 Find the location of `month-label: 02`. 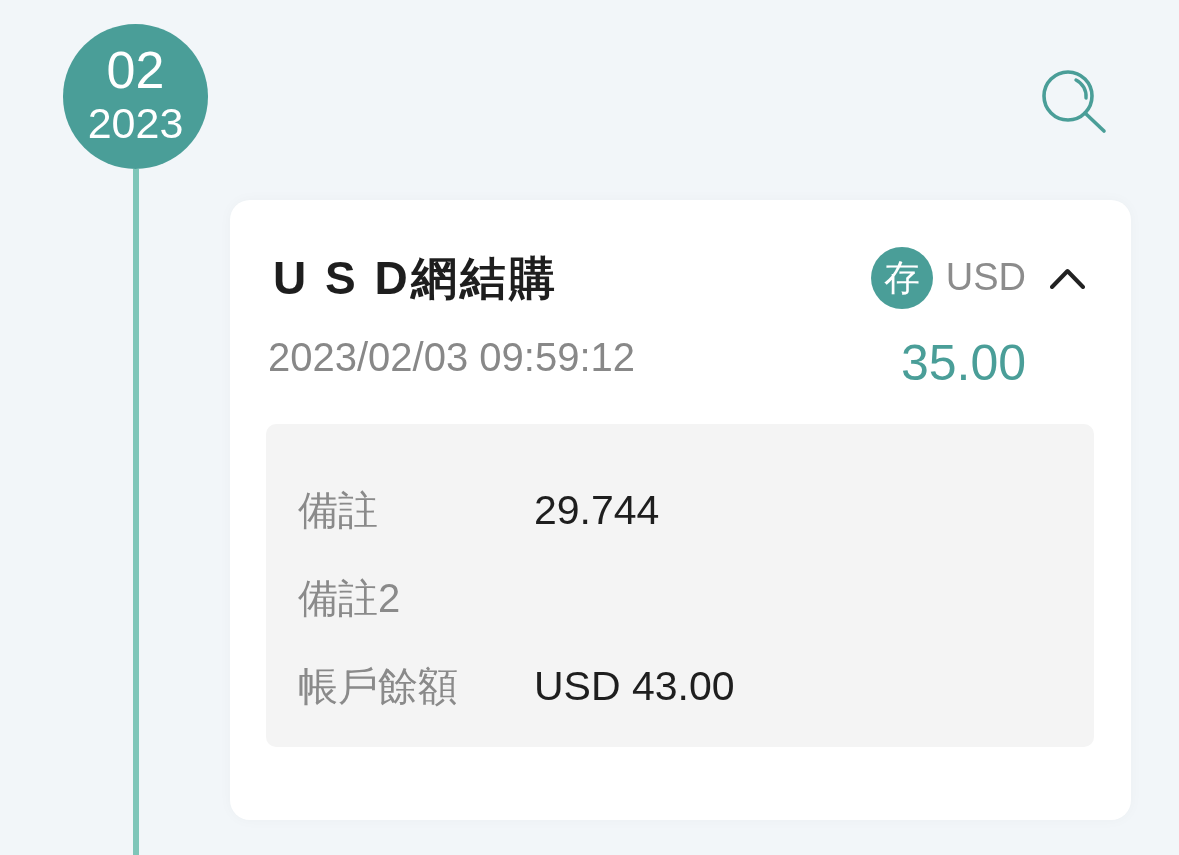

month-label: 02 is located at coordinates (135, 70).